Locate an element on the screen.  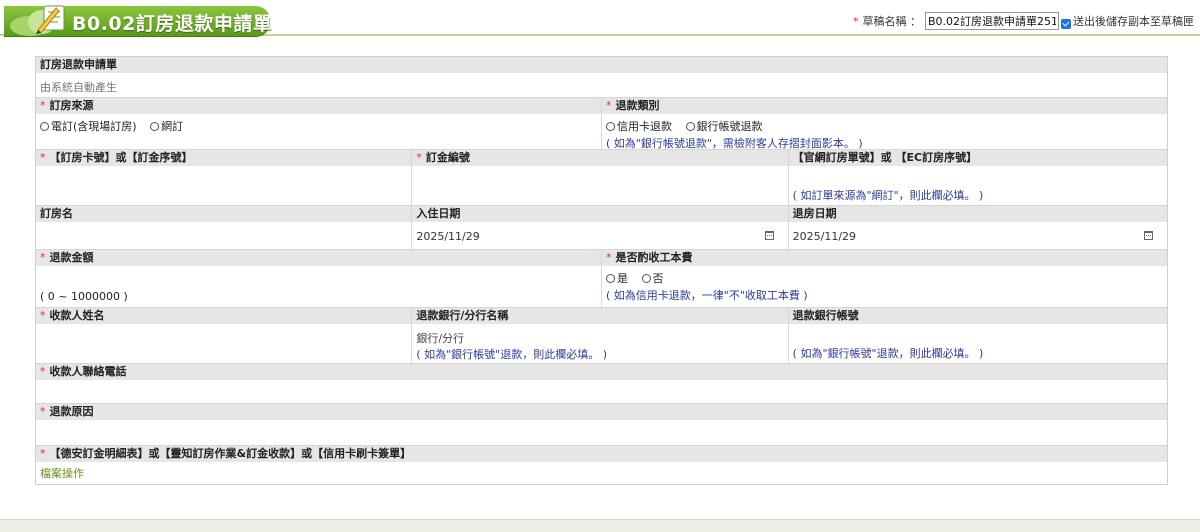
card-no-input is located at coordinates (224, 186).